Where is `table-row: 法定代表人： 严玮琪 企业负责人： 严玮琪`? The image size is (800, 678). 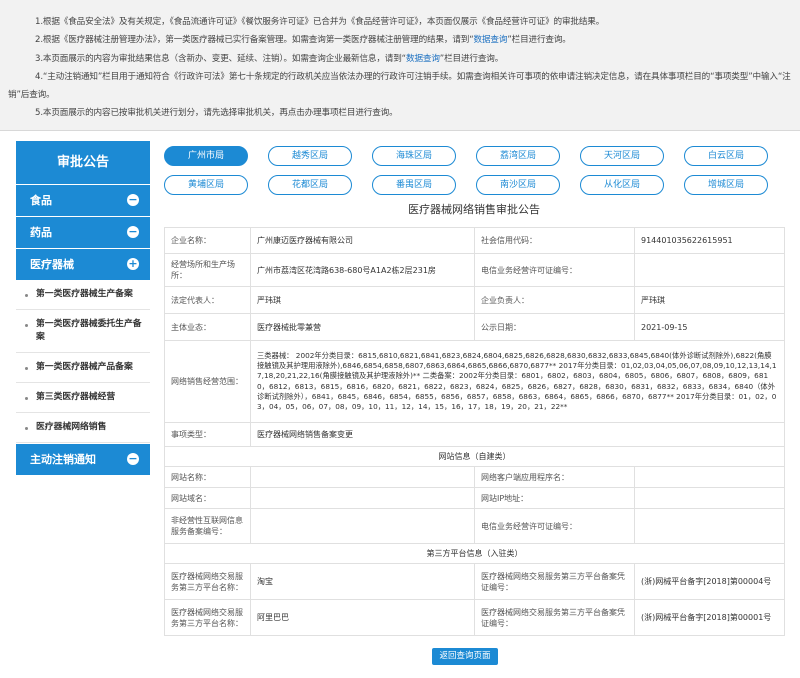 table-row: 法定代表人： 严玮琪 企业负责人： 严玮琪 is located at coordinates (474, 300).